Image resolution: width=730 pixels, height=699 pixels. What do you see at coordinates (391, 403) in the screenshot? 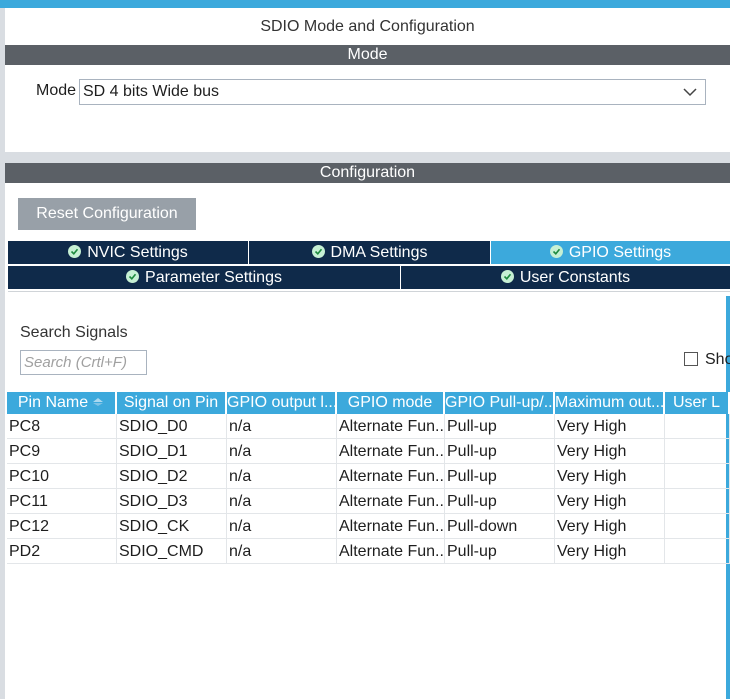
I see `column-header-gpio-mode: GPIO mode` at bounding box center [391, 403].